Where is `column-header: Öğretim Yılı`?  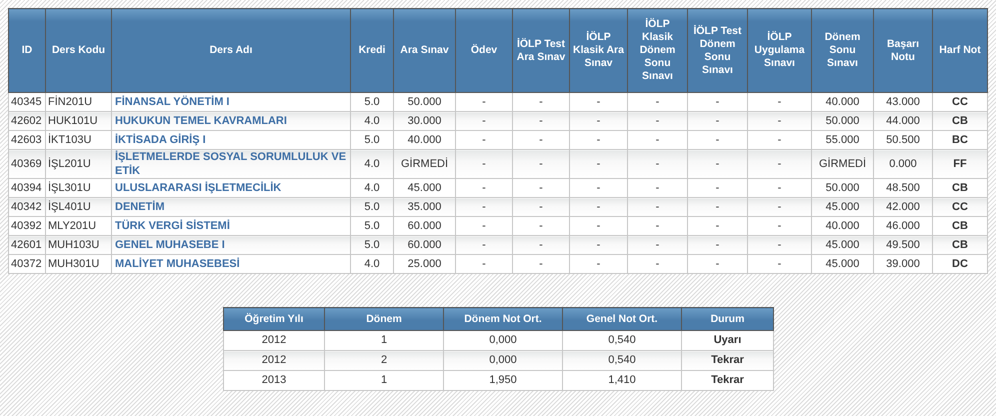 column-header: Öğretim Yılı is located at coordinates (274, 319).